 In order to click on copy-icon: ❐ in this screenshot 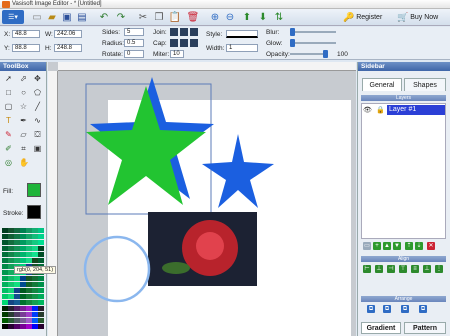, I will do `click(159, 17)`.